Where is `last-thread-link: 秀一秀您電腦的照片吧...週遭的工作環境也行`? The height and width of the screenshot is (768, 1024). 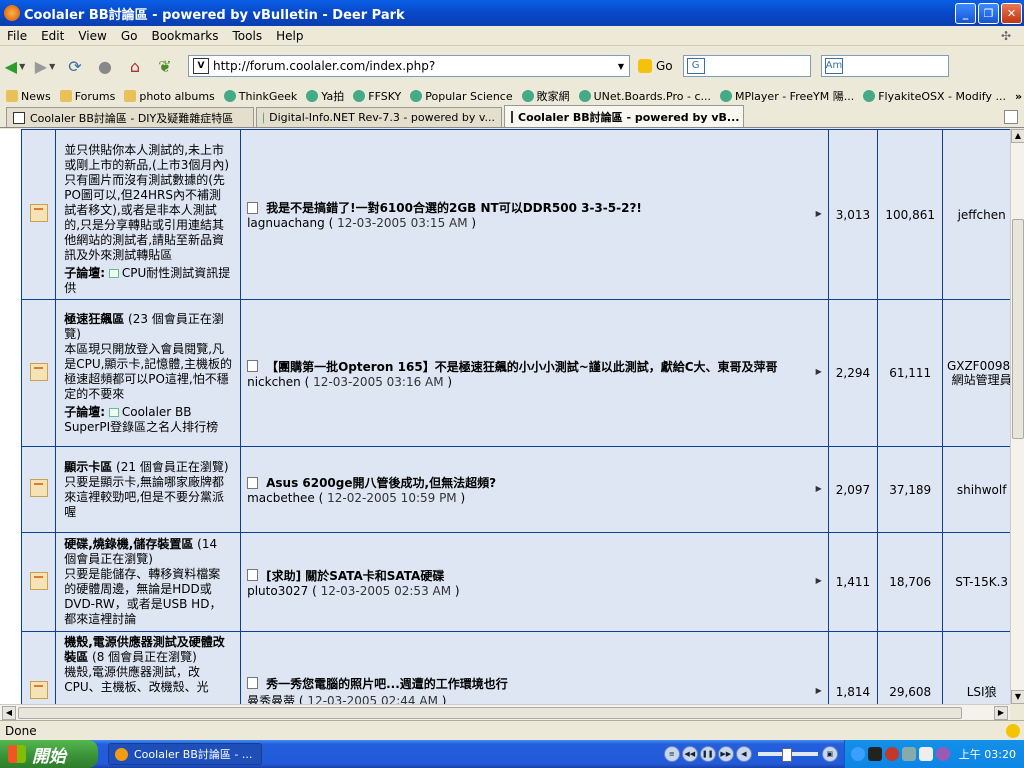 last-thread-link: 秀一秀您電腦的照片吧...週遭的工作環境也行 is located at coordinates (387, 683).